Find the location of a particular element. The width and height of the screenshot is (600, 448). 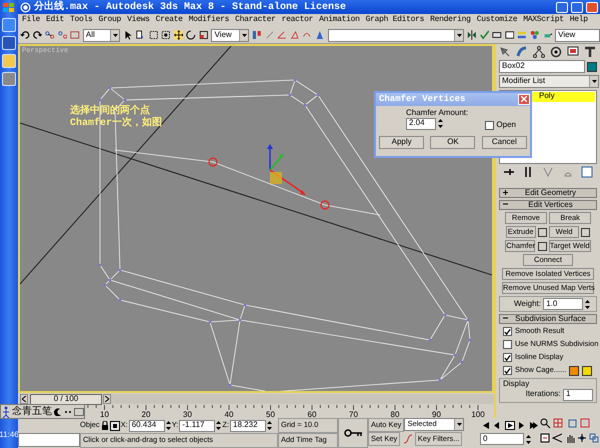

go-to-end-icon is located at coordinates (534, 425).